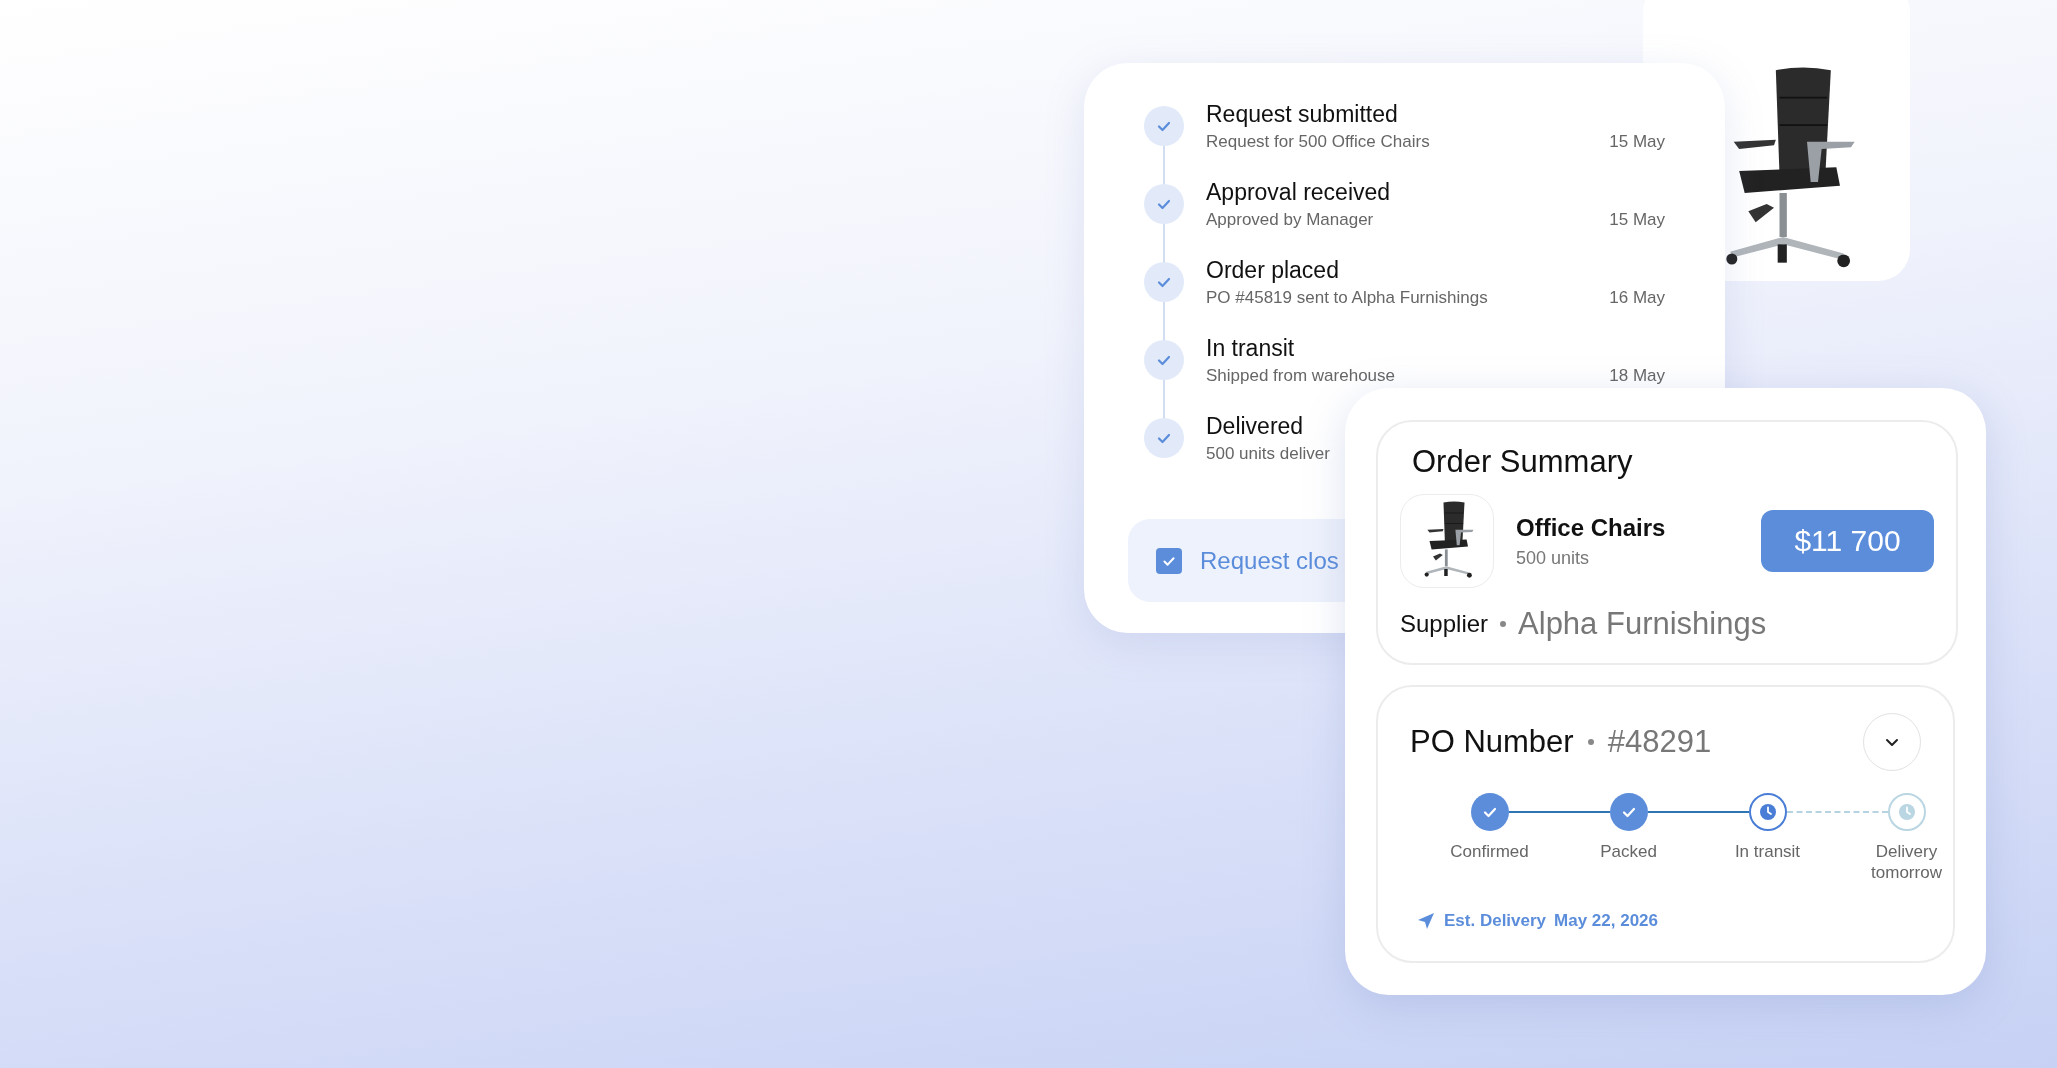  What do you see at coordinates (1268, 453) in the screenshot?
I see `event-detail: 500 units deliver` at bounding box center [1268, 453].